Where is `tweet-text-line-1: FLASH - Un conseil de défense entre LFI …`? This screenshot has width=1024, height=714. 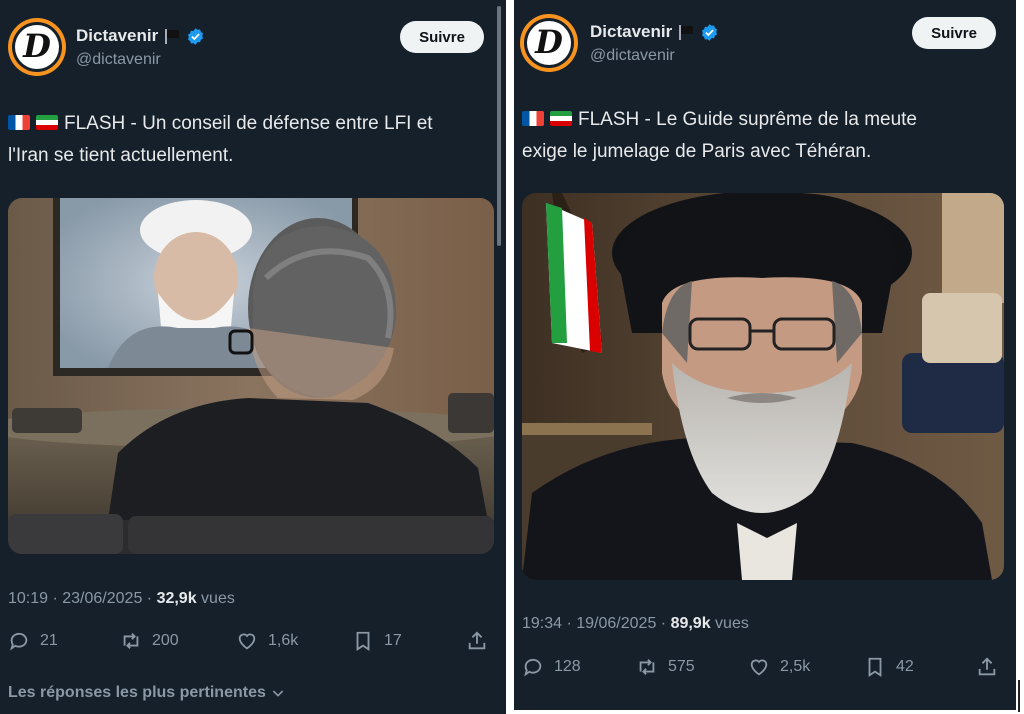
tweet-text-line-1: FLASH - Un conseil de défense entre LFI … is located at coordinates (248, 123).